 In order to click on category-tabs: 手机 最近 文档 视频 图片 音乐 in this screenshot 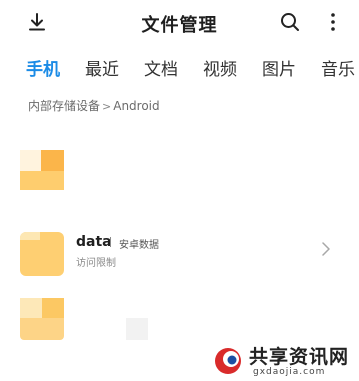, I will do `click(179, 67)`.